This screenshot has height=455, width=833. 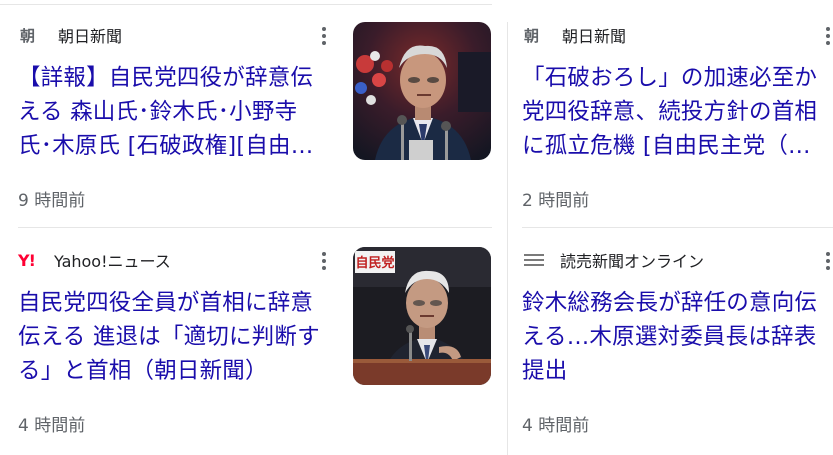 I want to click on source-name: Yahoo!ニュース, so click(x=112, y=261).